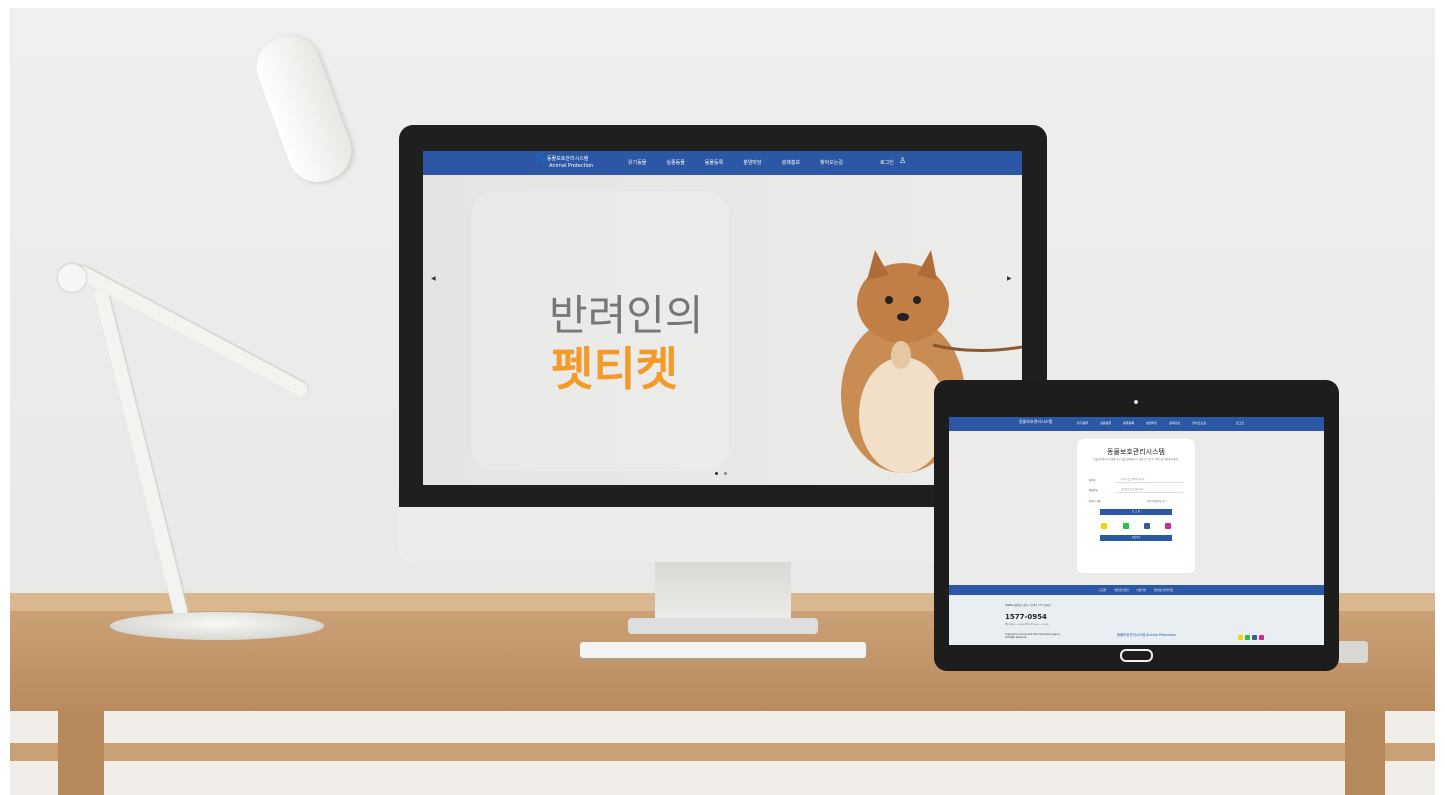 This screenshot has width=1445, height=795. Describe the element at coordinates (541, 158) in the screenshot. I see `dog-logo-icon: 🐾` at that location.